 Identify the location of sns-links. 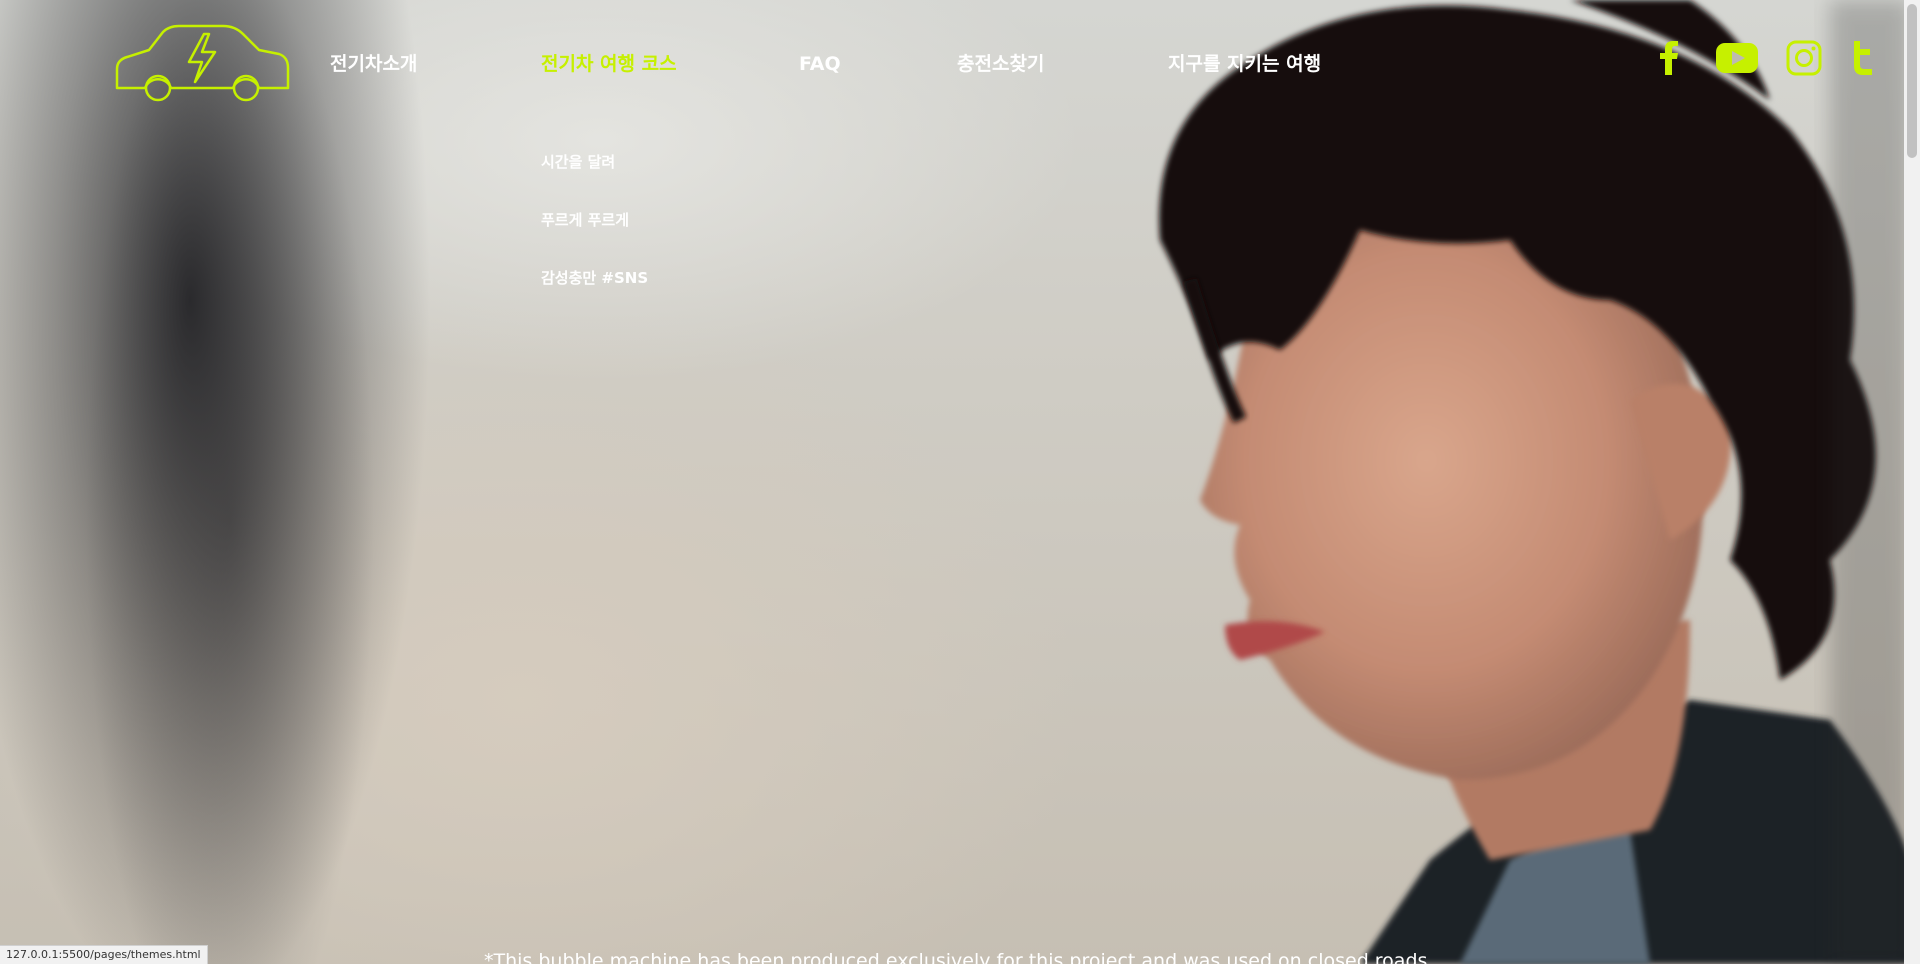
(1766, 58).